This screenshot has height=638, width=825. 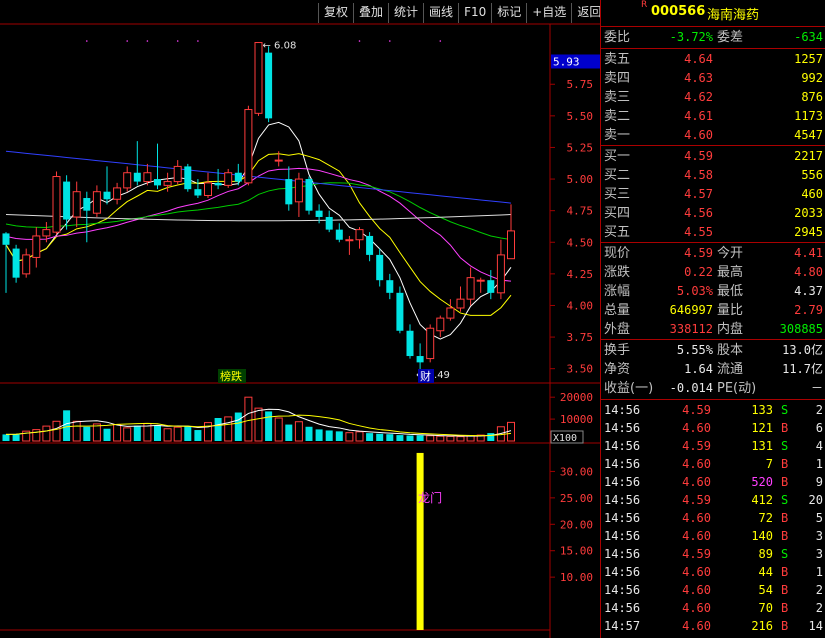 I want to click on trade-row: 14:56 4.60 72 B 5, so click(x=713, y=518).